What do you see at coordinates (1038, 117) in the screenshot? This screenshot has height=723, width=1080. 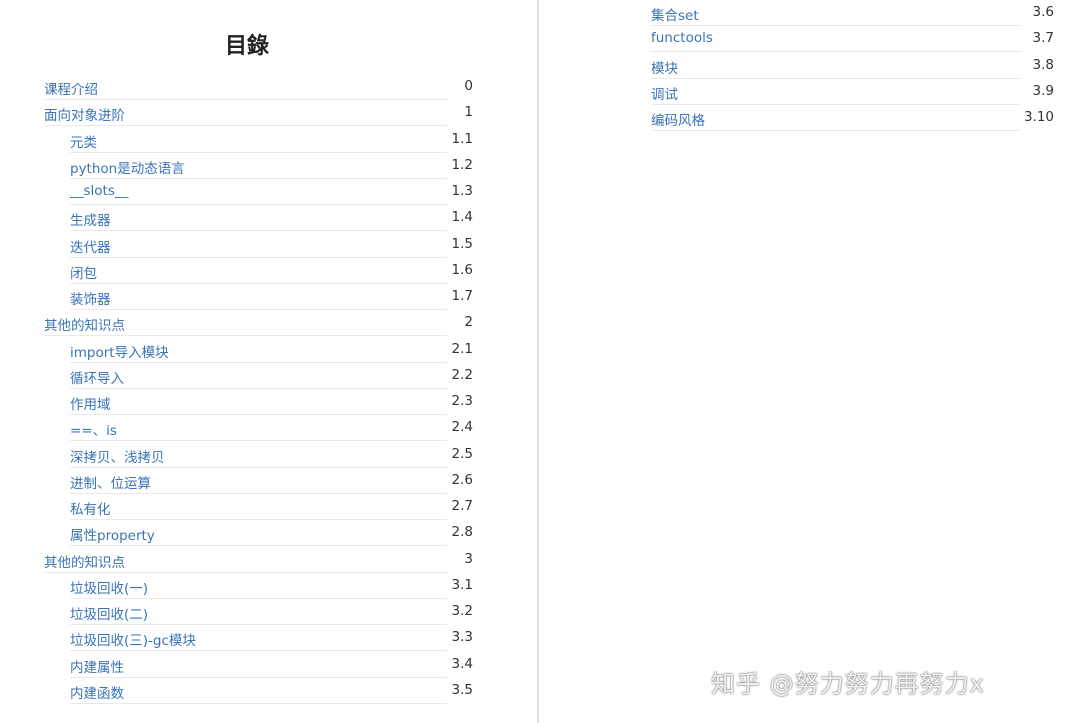 I see `toc-entry-number: 3.10` at bounding box center [1038, 117].